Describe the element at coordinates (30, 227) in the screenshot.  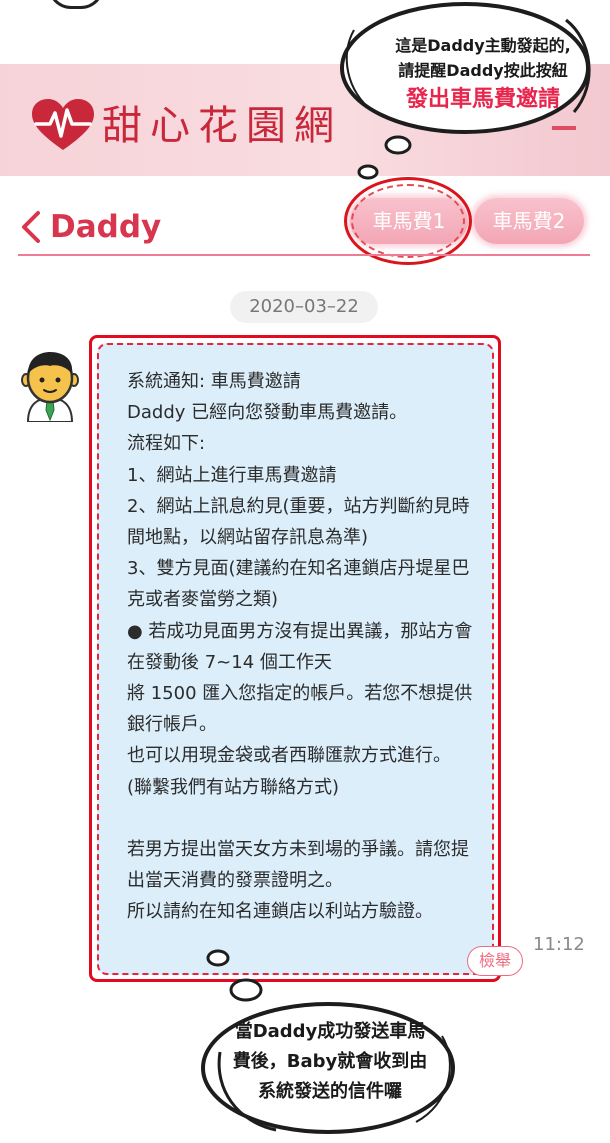
I see `chevron-left-icon` at that location.